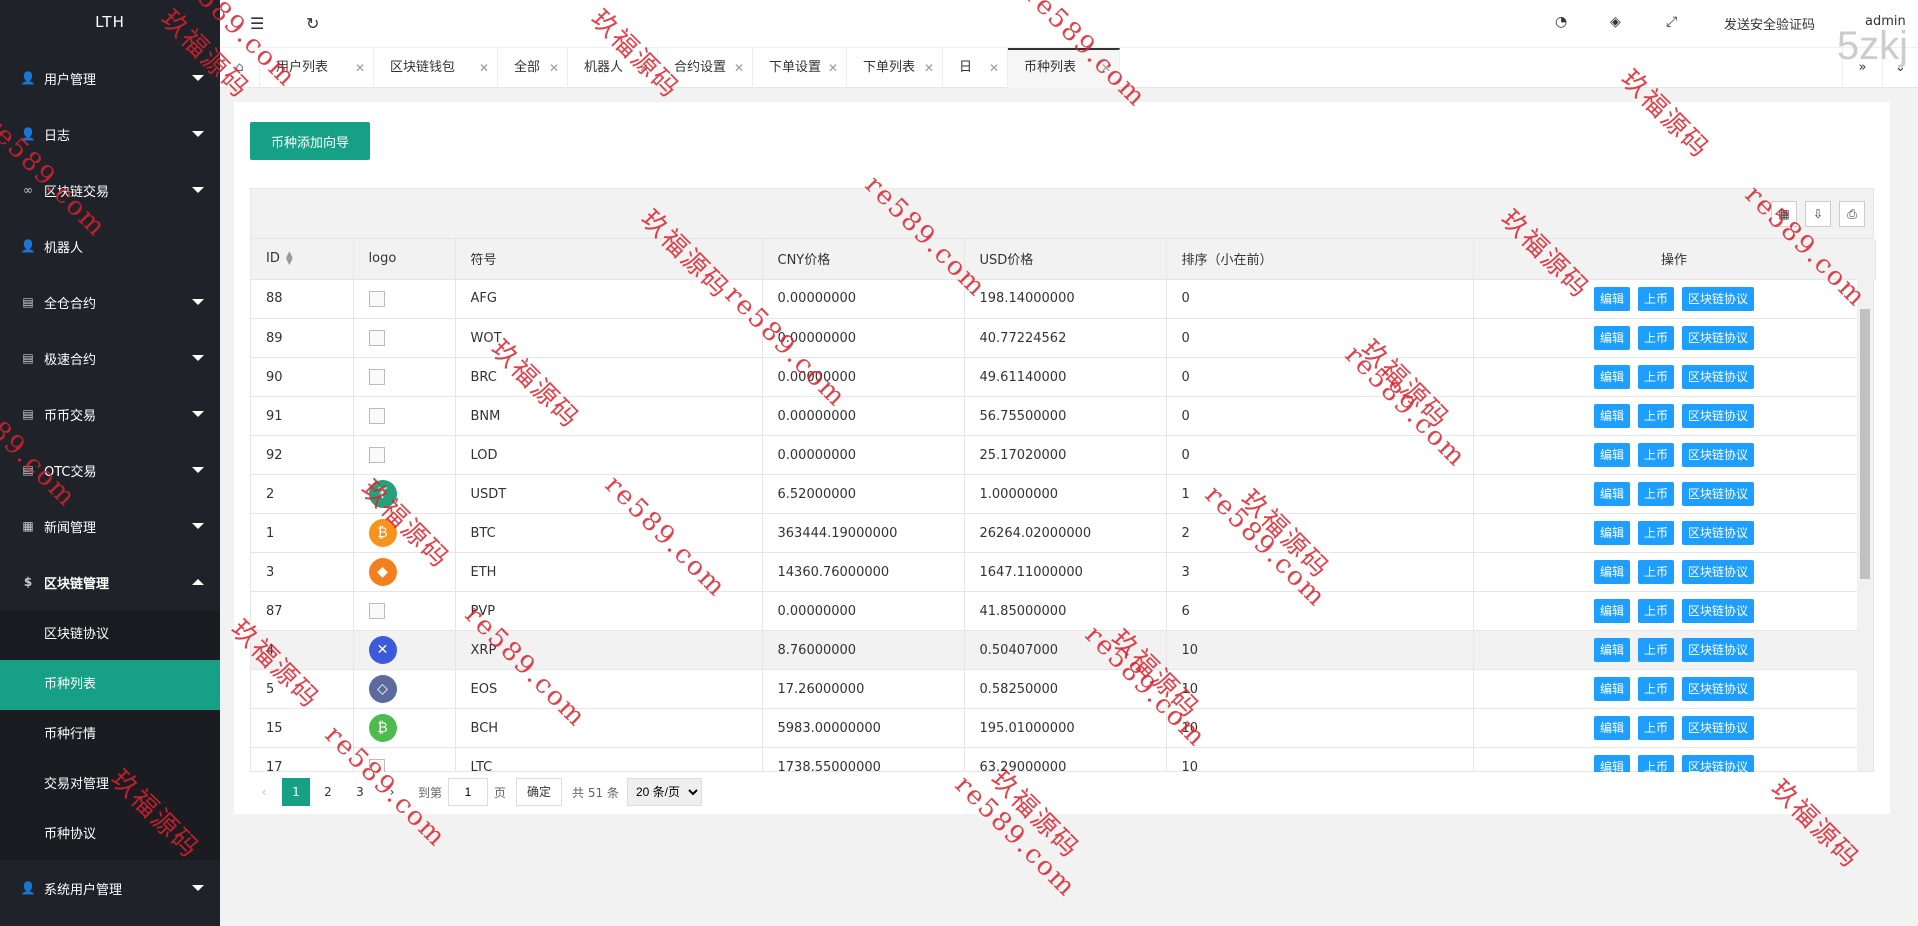 The image size is (1918, 926). What do you see at coordinates (289, 258) in the screenshot?
I see `sort-icon: ▲ ▼` at bounding box center [289, 258].